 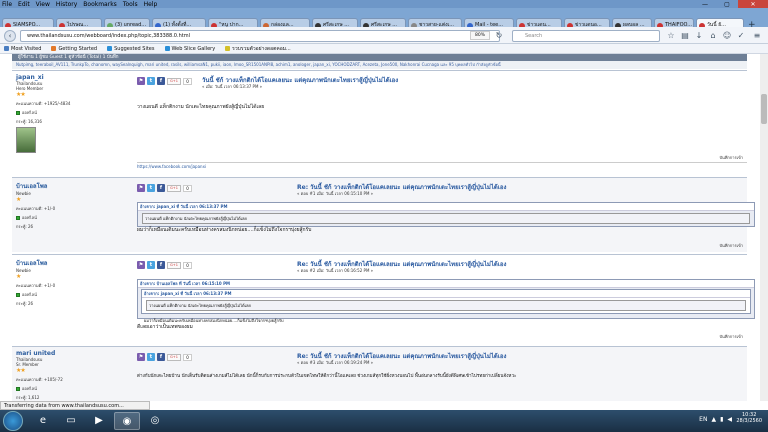 What do you see at coordinates (22, 48) in the screenshot?
I see `bookmark-most-visited: Most Visited` at bounding box center [22, 48].